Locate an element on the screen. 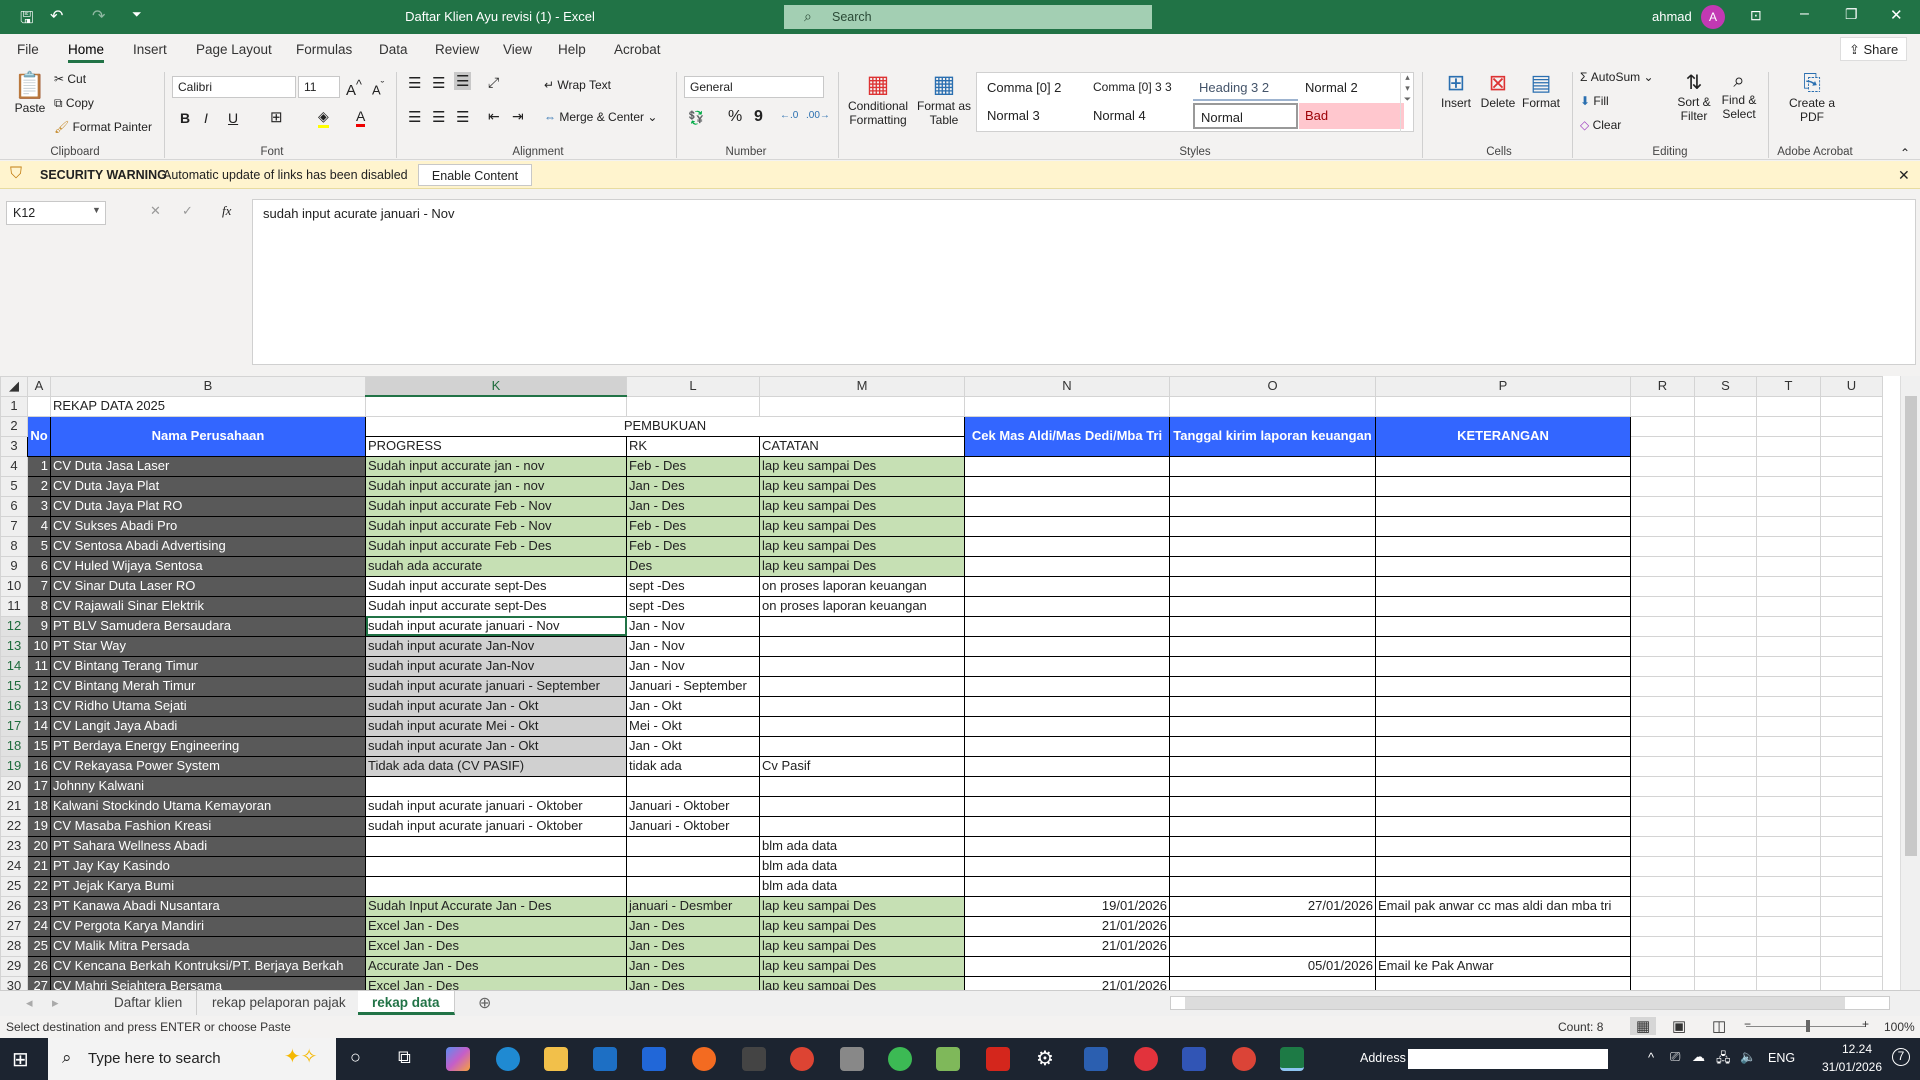  name-box-dropdown-icon: ▼ is located at coordinates (96, 210).